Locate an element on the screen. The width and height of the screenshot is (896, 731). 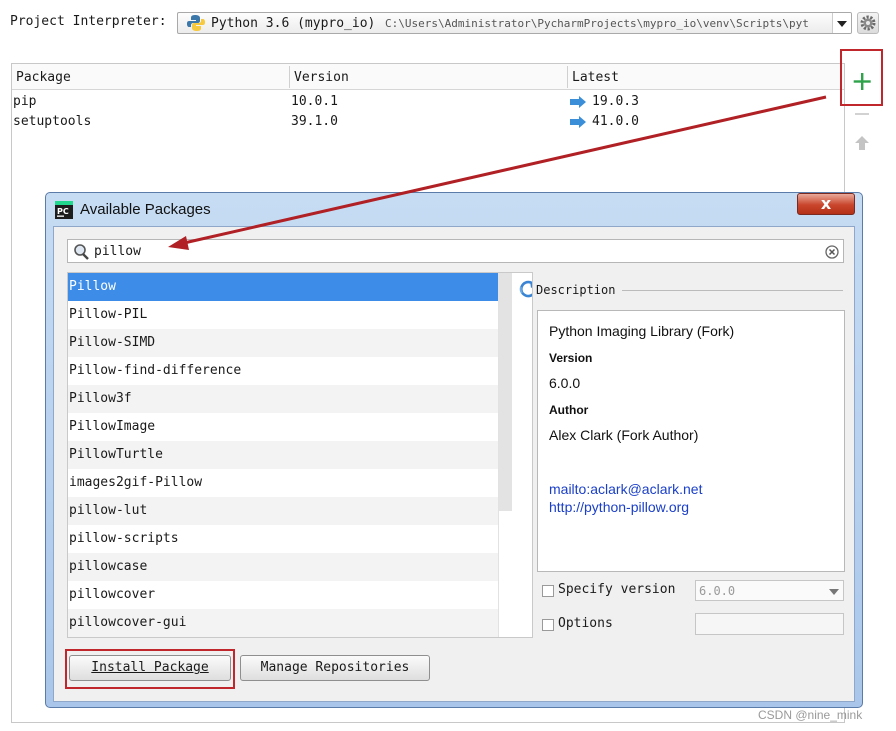
watermark: CSDN @nine_mink is located at coordinates (810, 715).